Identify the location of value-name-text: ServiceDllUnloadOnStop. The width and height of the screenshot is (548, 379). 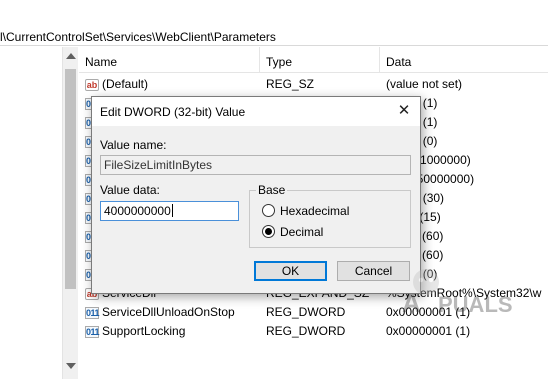
(168, 312).